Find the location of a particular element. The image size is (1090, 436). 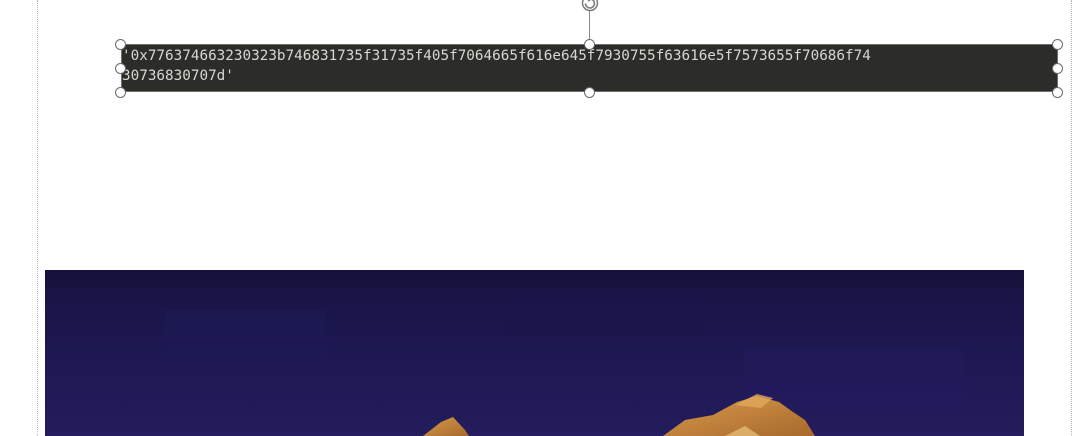

resize-handle-middle-right-icon is located at coordinates (1057, 68).